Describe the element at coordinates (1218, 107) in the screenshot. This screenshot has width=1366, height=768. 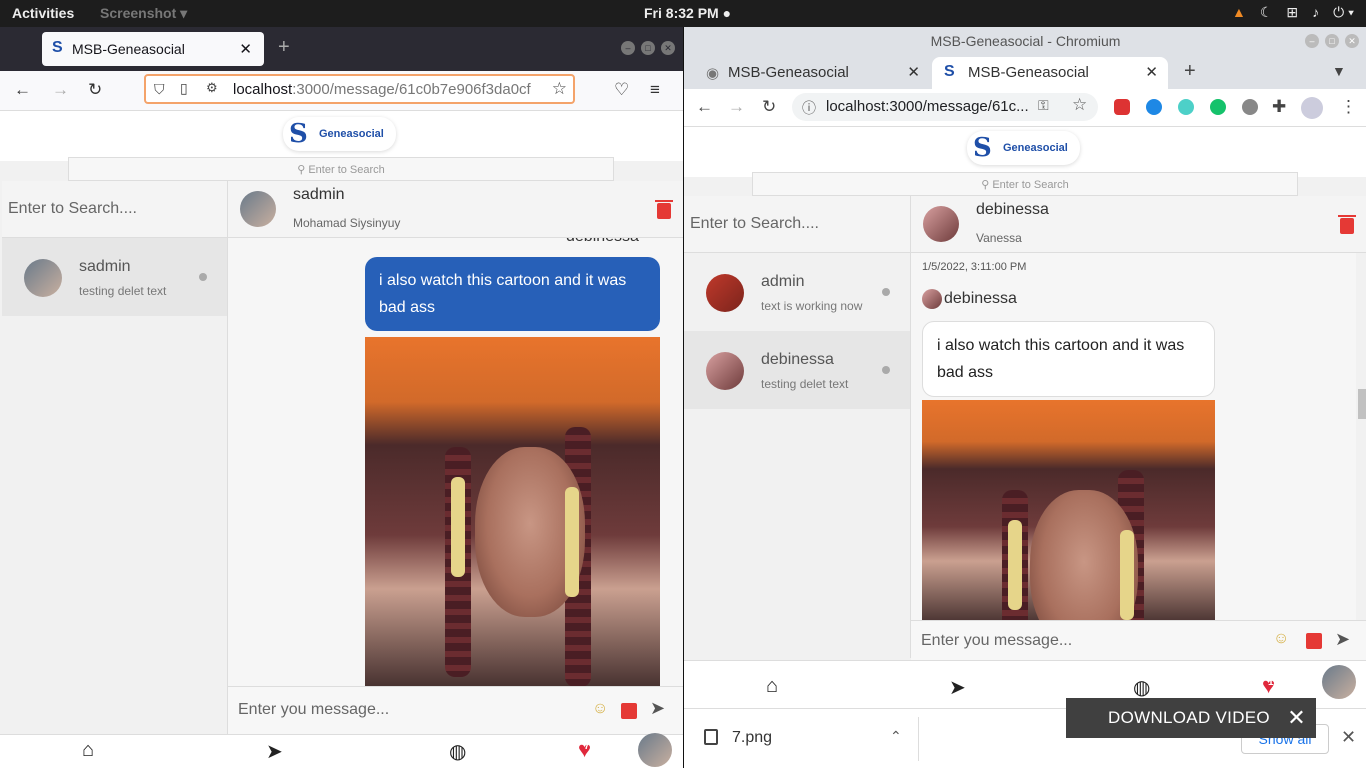
I see `grammarly-icon` at that location.